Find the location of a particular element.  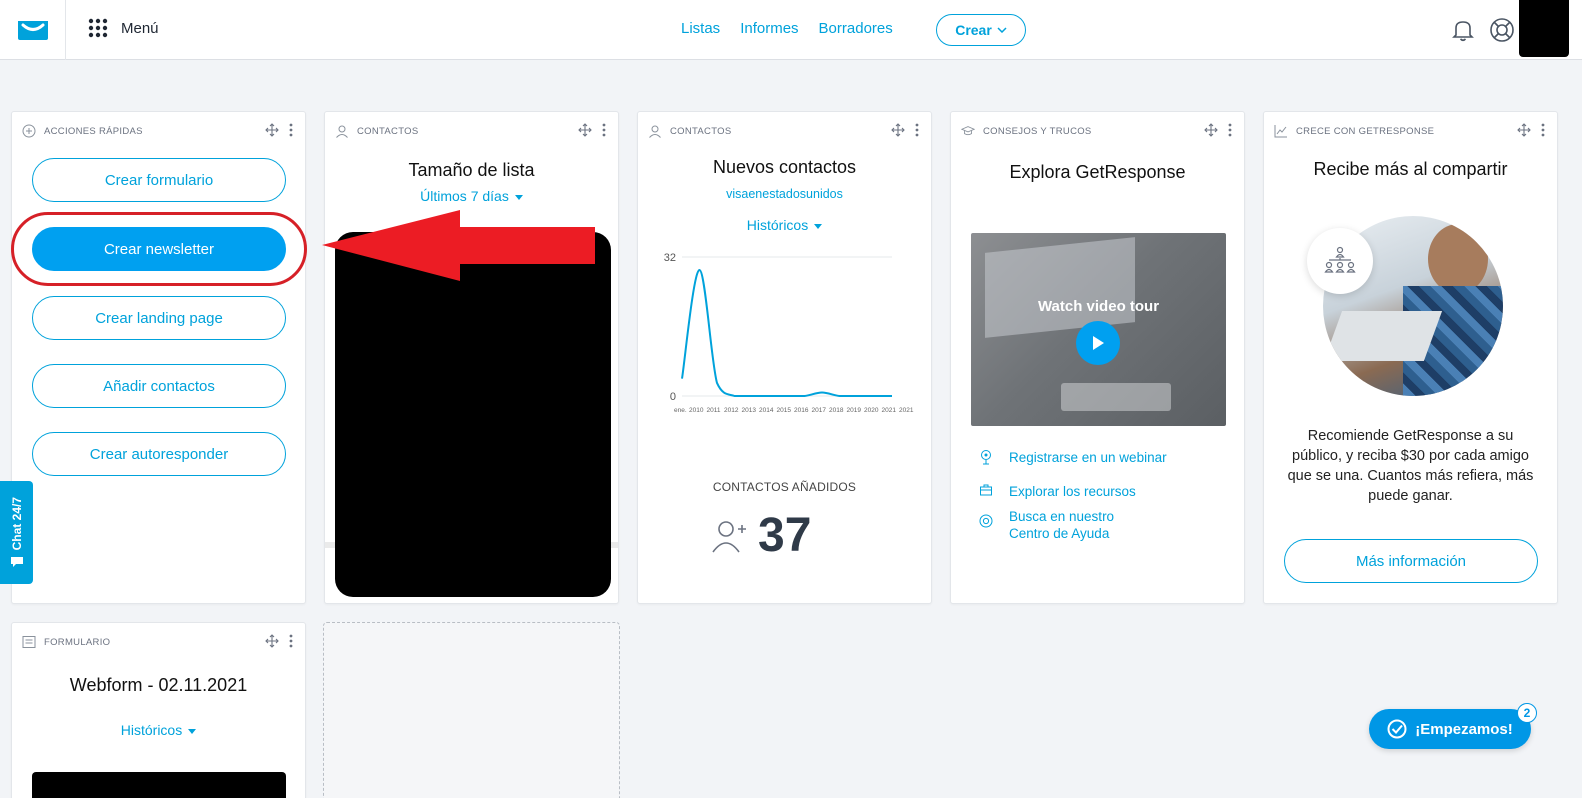

getresponse-logo is located at coordinates (33, 30).